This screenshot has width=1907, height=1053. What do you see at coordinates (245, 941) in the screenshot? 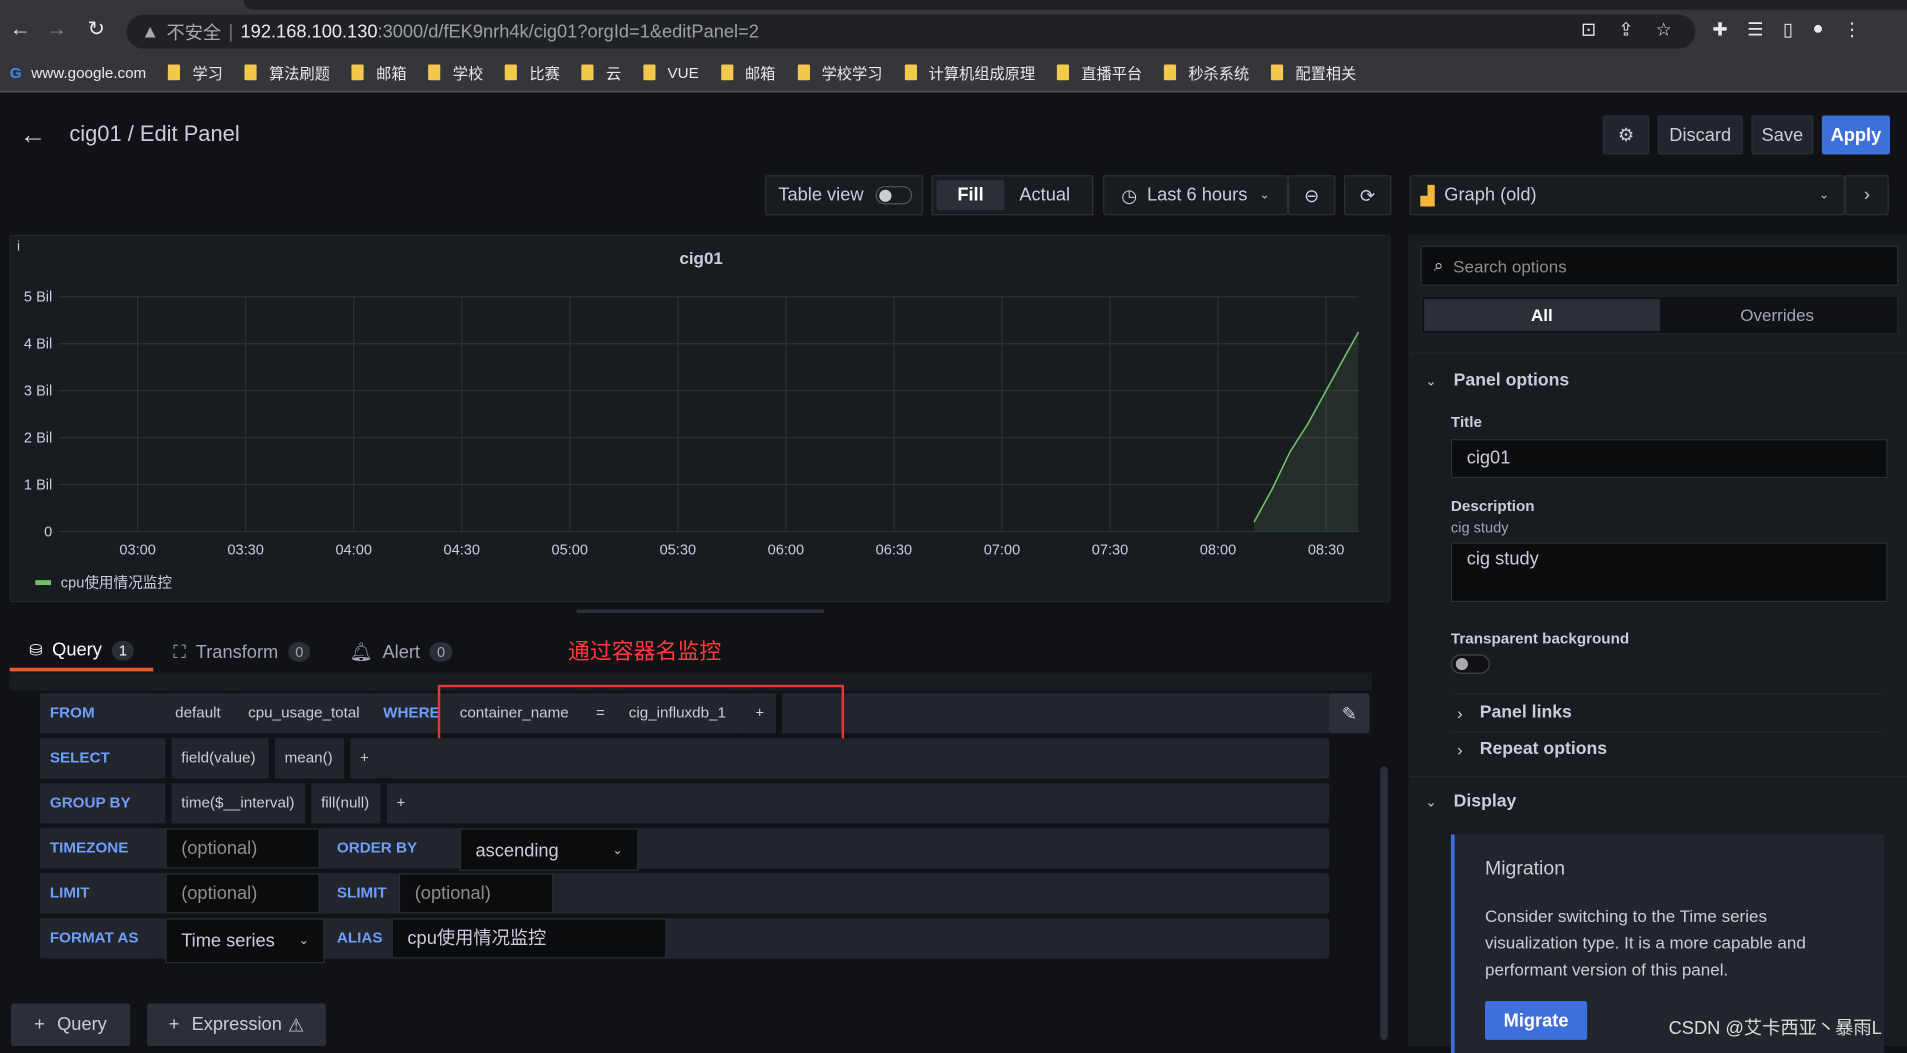
I see `format-select: Time series ⌄` at bounding box center [245, 941].